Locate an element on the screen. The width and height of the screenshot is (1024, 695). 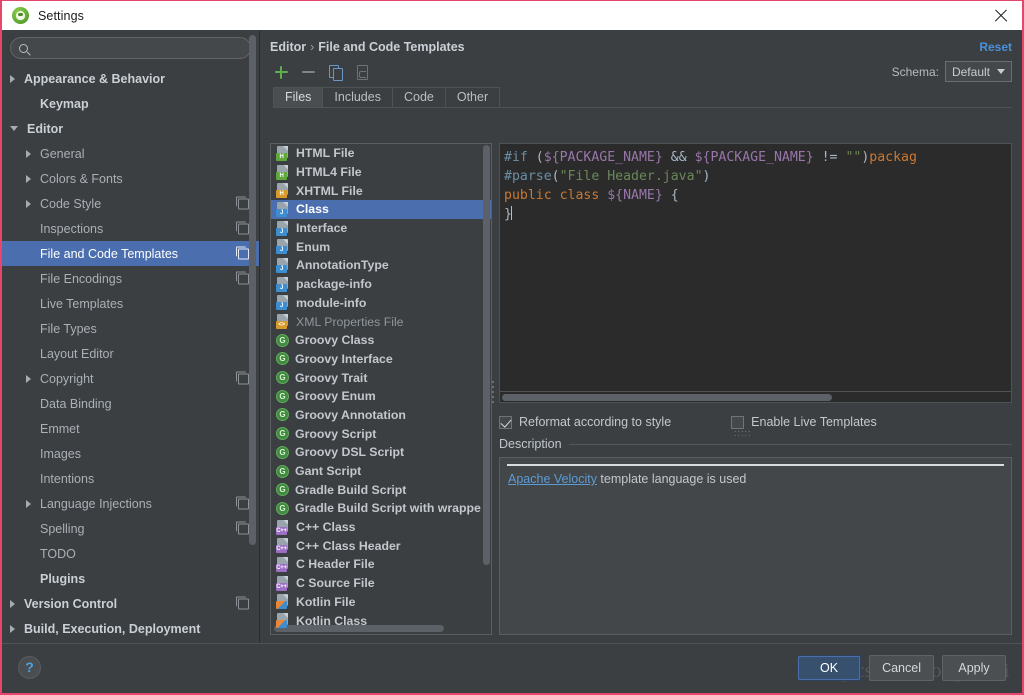
sidebar-item-intentions: Intentions is located at coordinates (130, 478).